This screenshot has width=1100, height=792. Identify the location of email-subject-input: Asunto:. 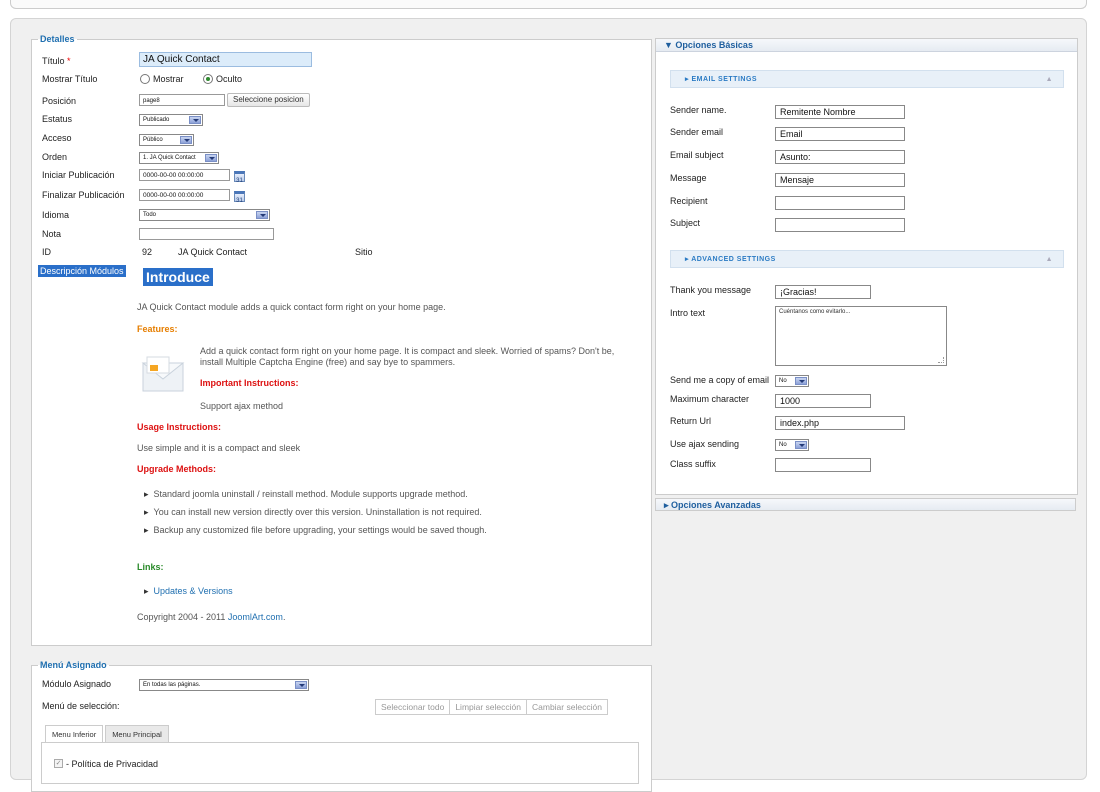
(840, 157).